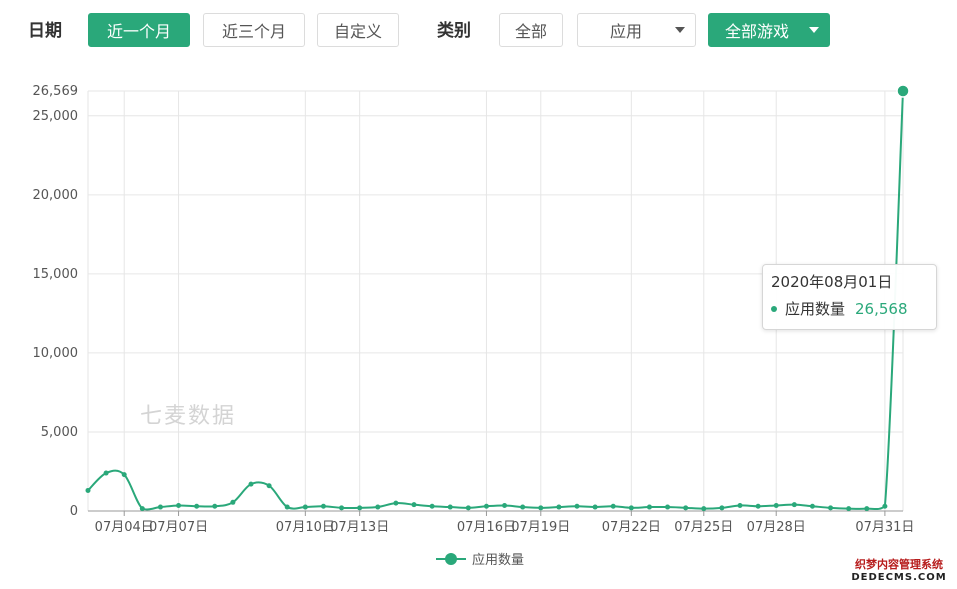  Describe the element at coordinates (884, 527) in the screenshot. I see `x-tick-label: 07月31日` at that location.